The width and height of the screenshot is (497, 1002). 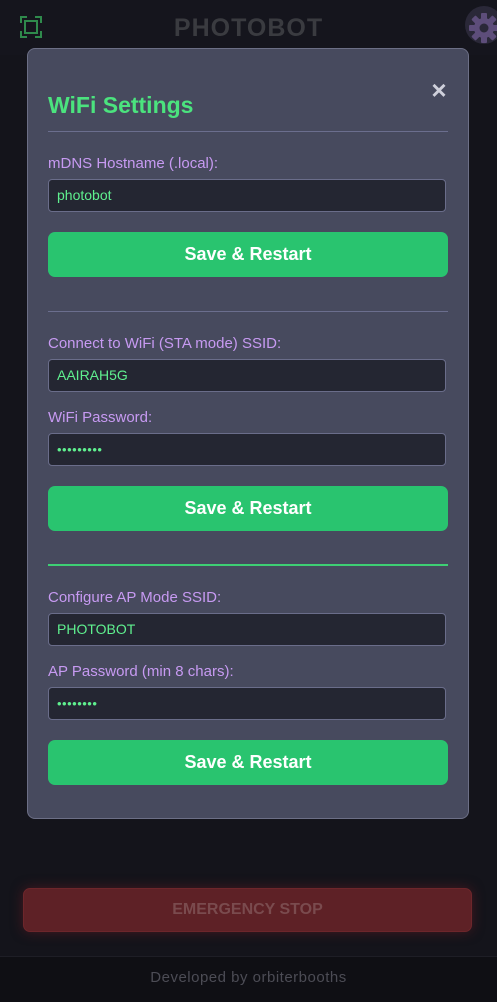 I want to click on wifi-password-label: WiFi Password:, so click(x=100, y=417).